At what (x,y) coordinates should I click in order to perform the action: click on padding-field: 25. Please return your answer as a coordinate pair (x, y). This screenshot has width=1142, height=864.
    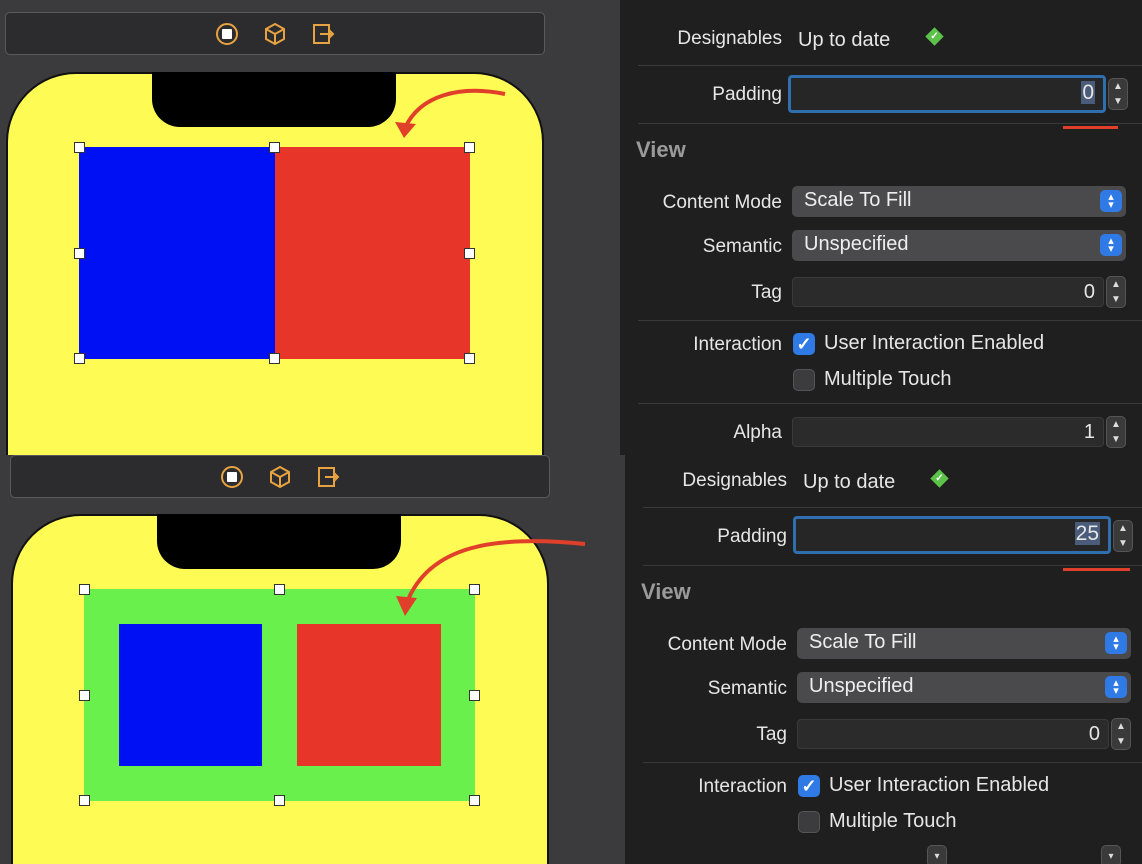
    Looking at the image, I should click on (952, 535).